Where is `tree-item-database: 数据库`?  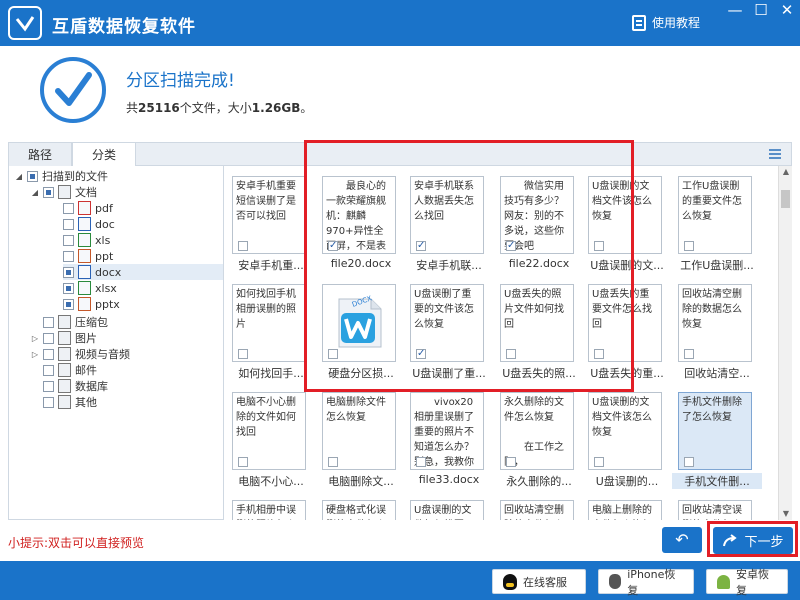 tree-item-database: 数据库 is located at coordinates (69, 386).